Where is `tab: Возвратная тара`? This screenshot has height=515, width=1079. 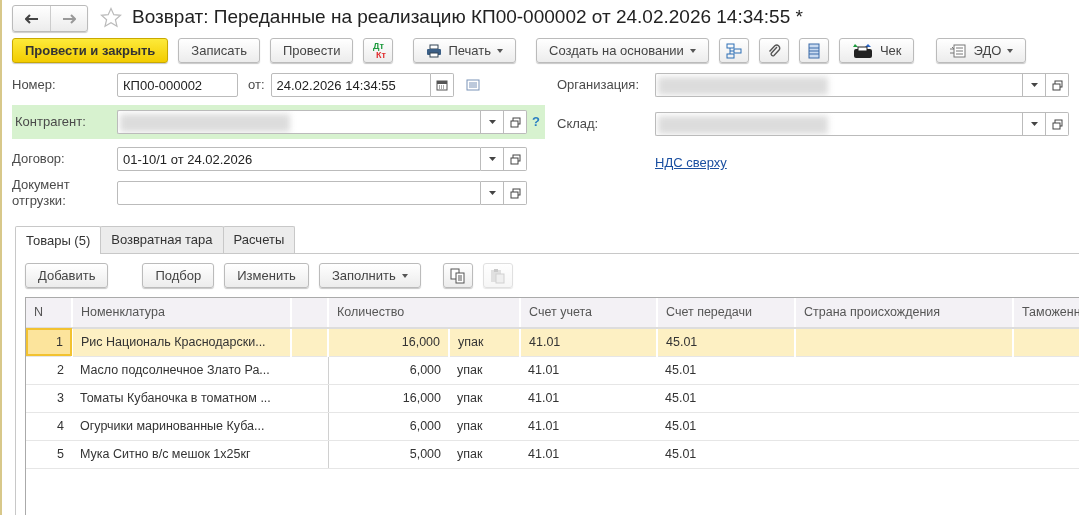
tab: Возвратная тара is located at coordinates (162, 239).